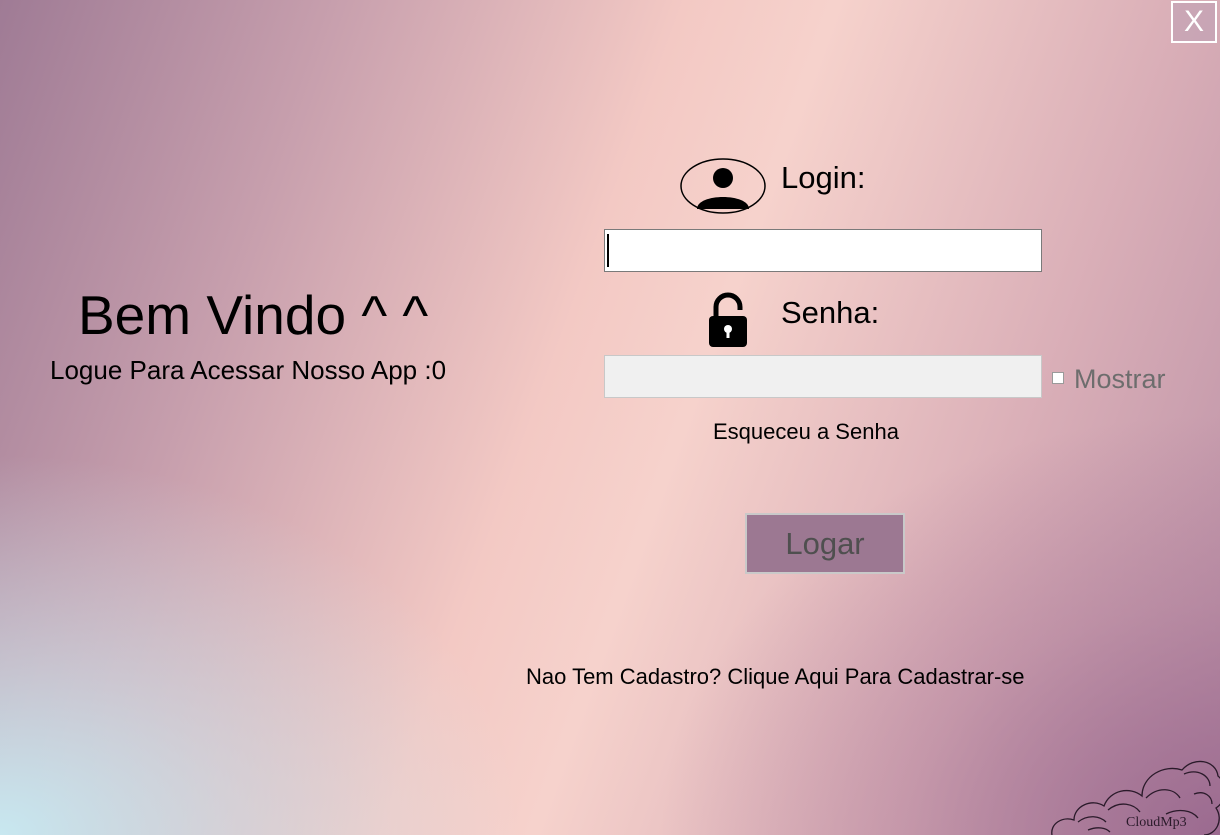 The image size is (1220, 835). Describe the element at coordinates (253, 315) in the screenshot. I see `welcome-title: Bem Vindo ^ ^` at that location.